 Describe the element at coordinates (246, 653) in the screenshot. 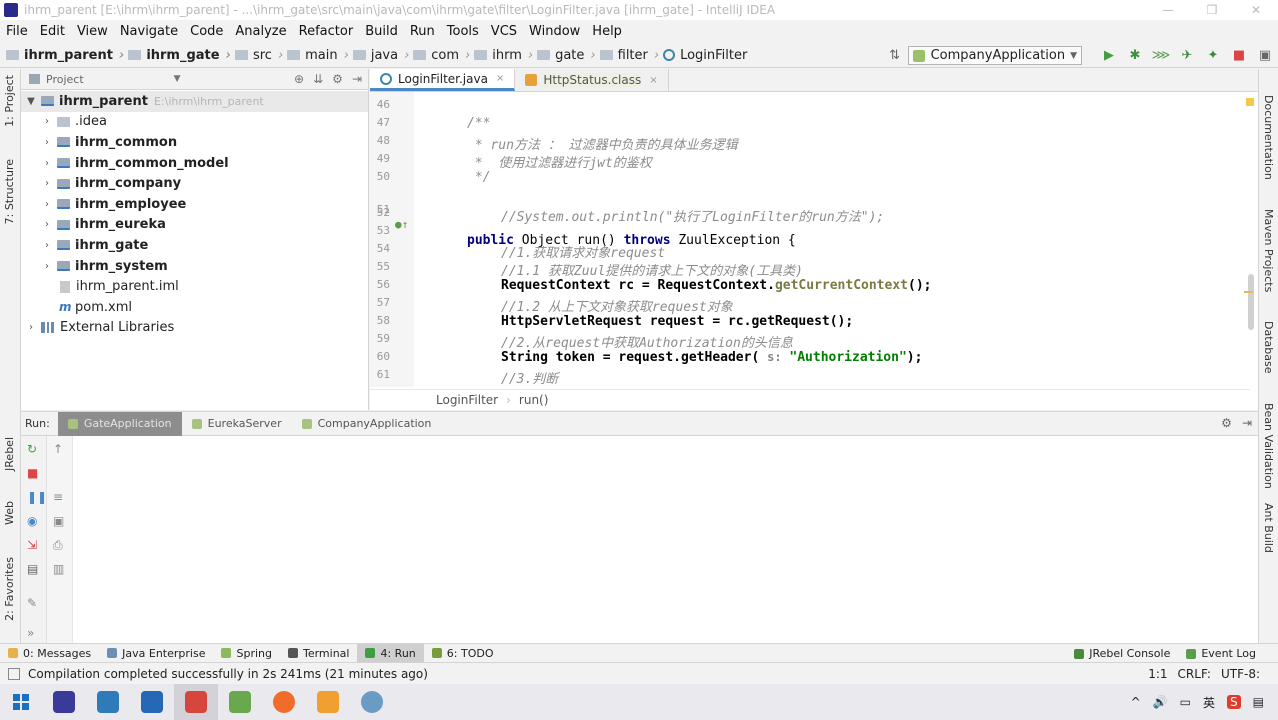

I see `toolwin-spring: Spring` at that location.